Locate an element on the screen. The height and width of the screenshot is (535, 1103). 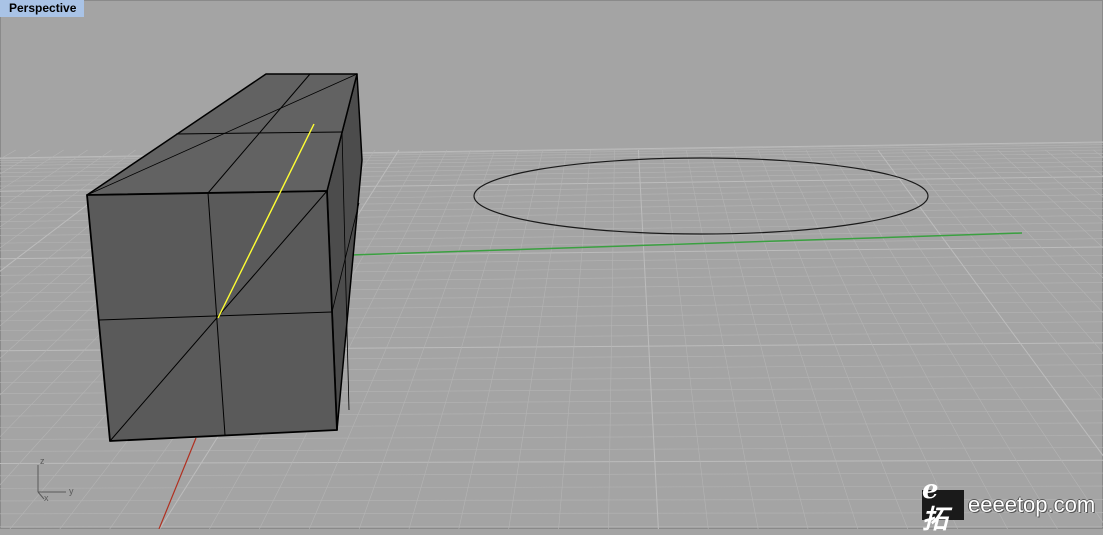
circle-curve is located at coordinates (701, 196).